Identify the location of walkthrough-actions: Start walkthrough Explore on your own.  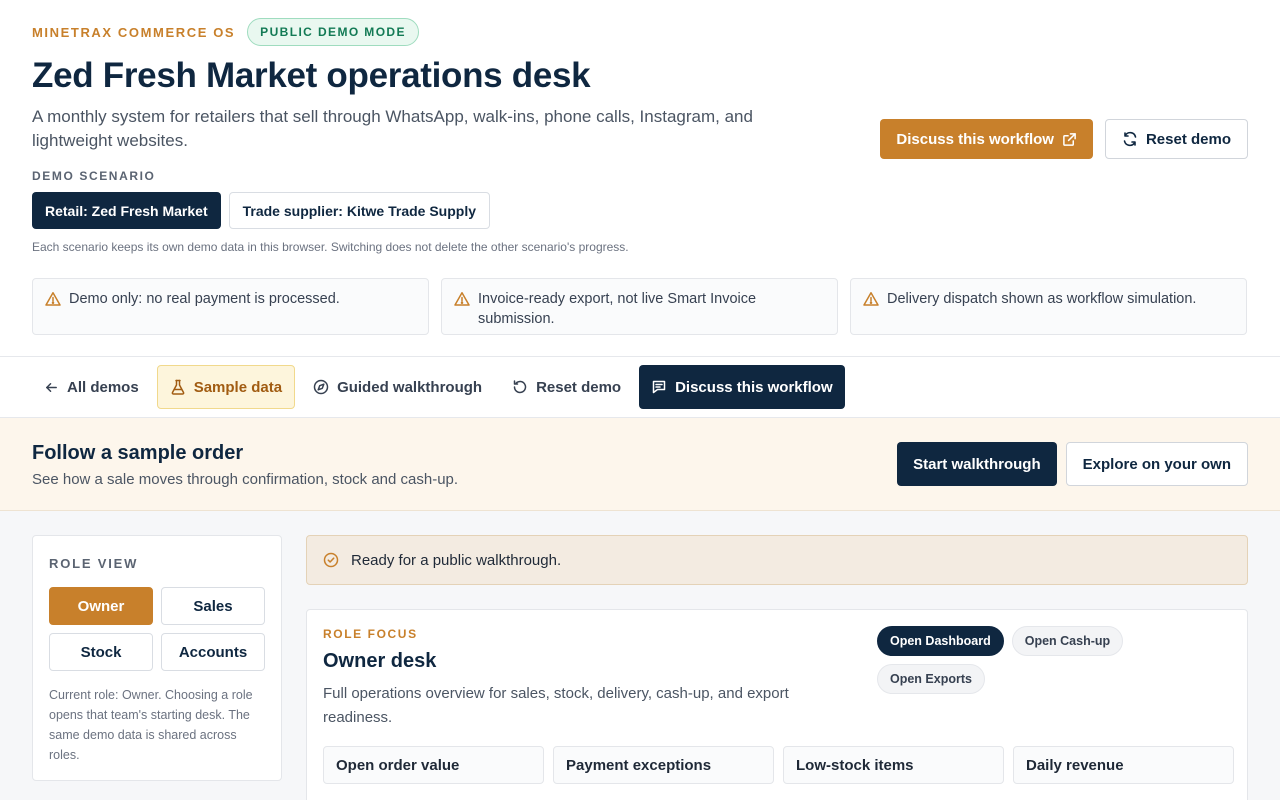
(1072, 464).